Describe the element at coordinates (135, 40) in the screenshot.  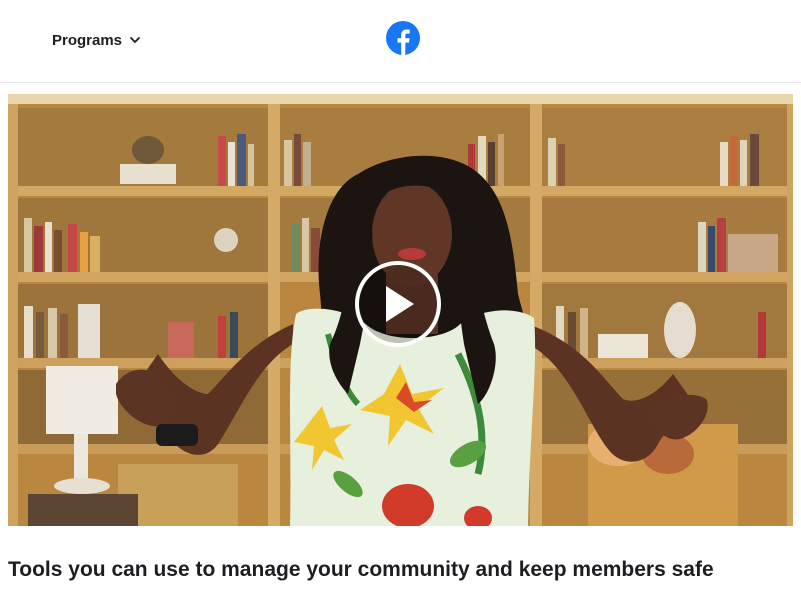
I see `chevron-down-icon` at that location.